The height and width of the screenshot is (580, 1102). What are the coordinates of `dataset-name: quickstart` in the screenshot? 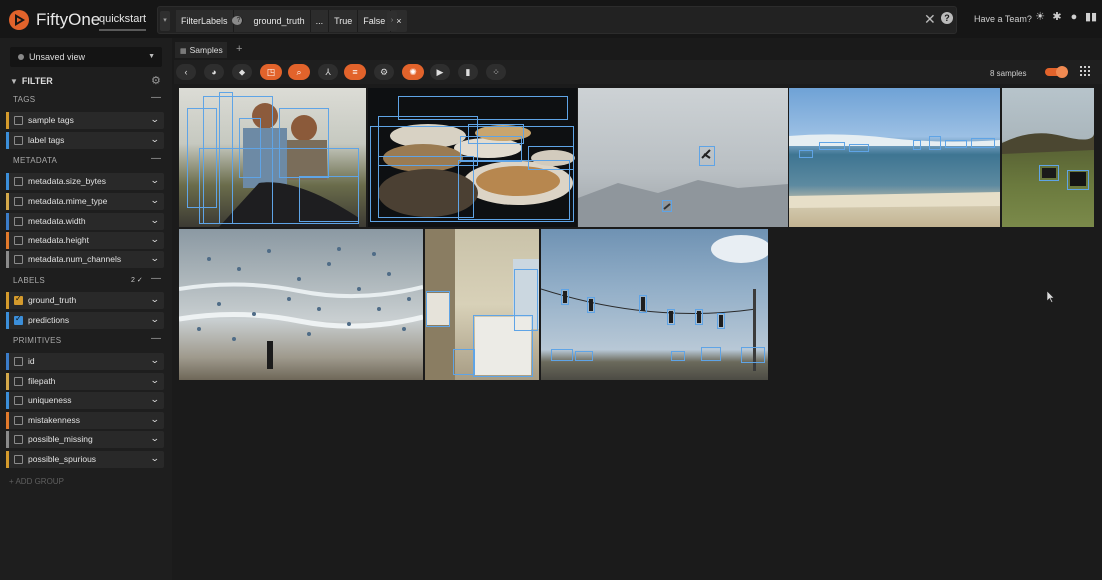 It's located at (123, 22).